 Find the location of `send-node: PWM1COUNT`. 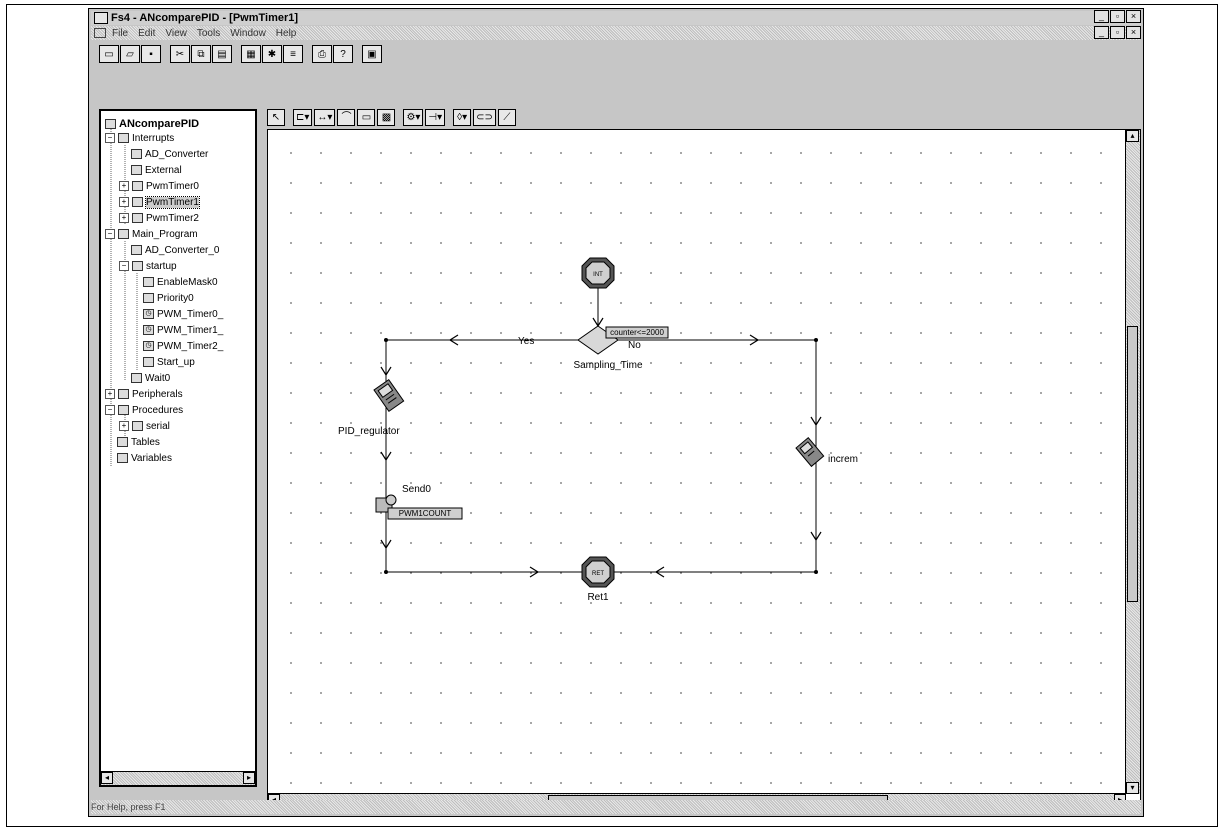

send-node: PWM1COUNT is located at coordinates (419, 507).